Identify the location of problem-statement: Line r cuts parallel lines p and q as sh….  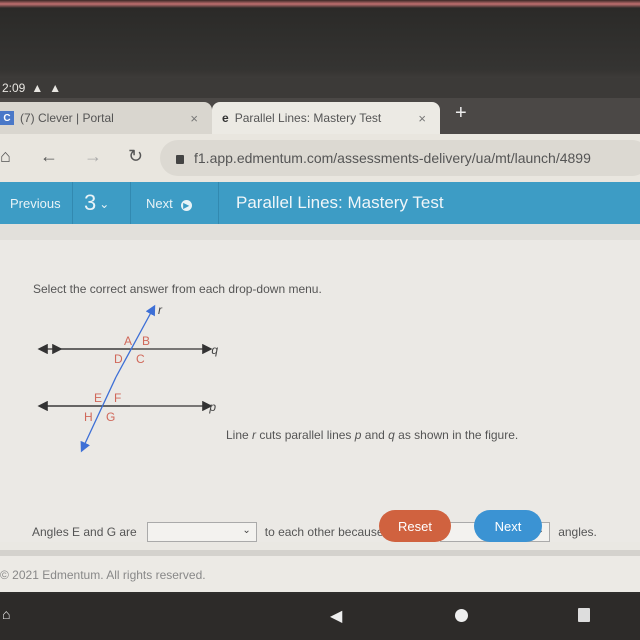
(372, 435).